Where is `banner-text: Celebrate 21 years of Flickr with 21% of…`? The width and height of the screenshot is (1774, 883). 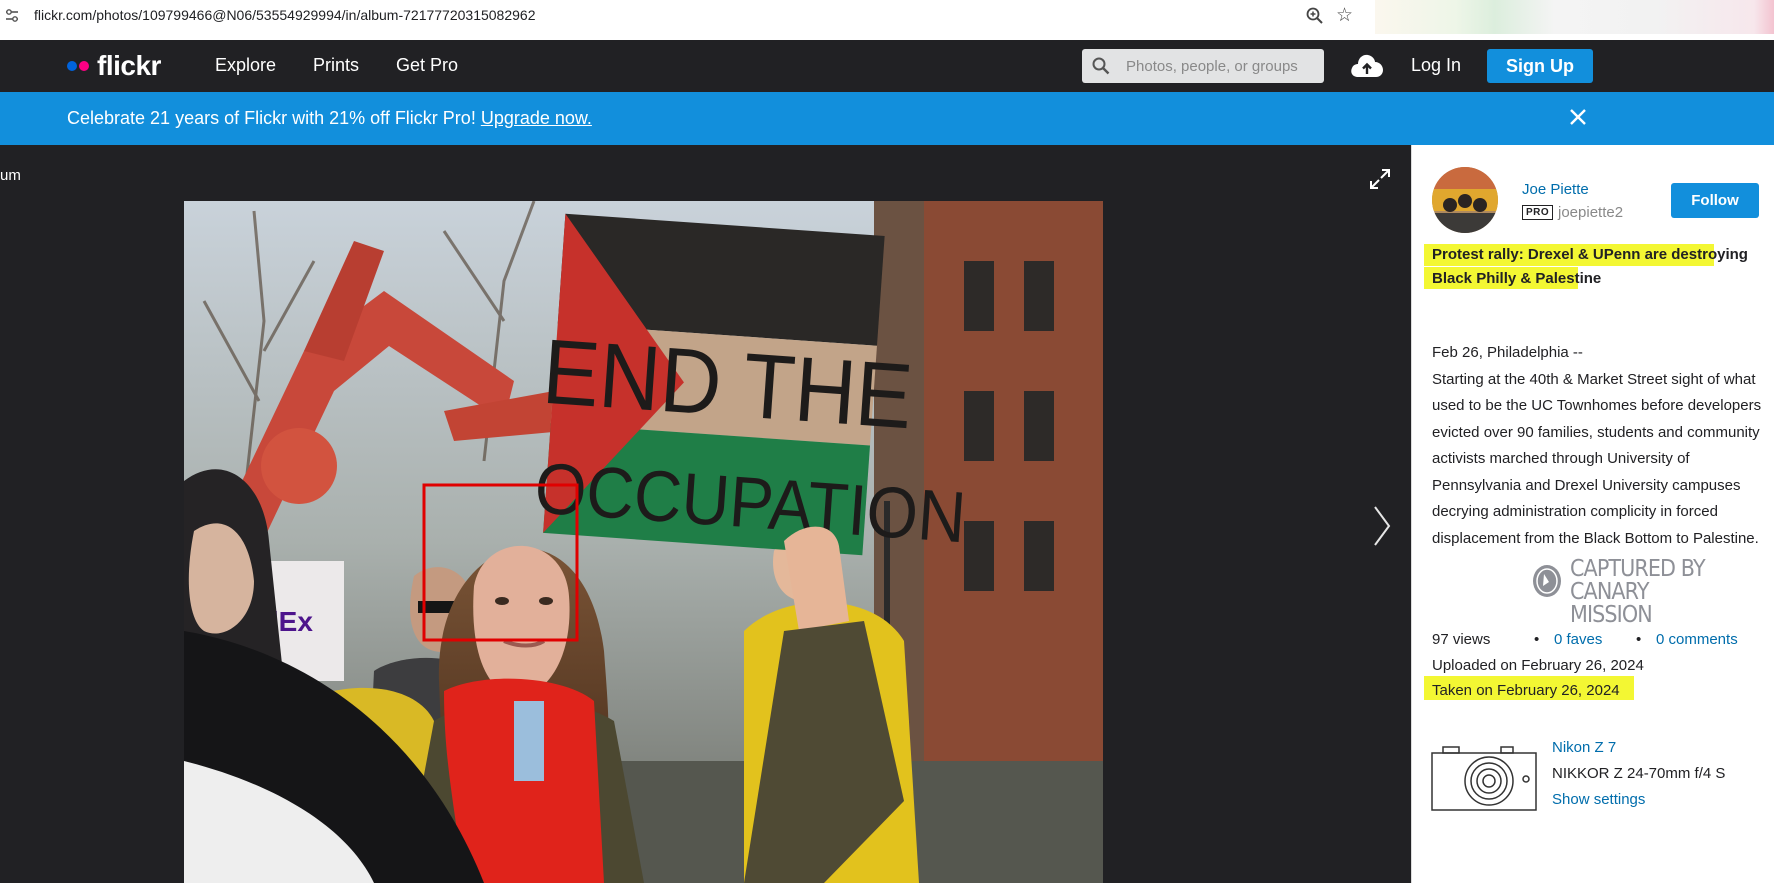
banner-text: Celebrate 21 years of Flickr with 21% of… is located at coordinates (329, 118).